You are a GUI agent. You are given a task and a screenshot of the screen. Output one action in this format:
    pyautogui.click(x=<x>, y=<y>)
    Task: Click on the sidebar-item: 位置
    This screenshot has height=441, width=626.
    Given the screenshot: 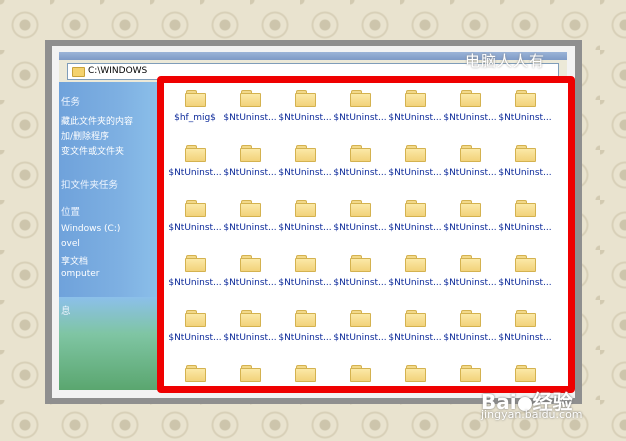 What is the action you would take?
    pyautogui.click(x=111, y=211)
    